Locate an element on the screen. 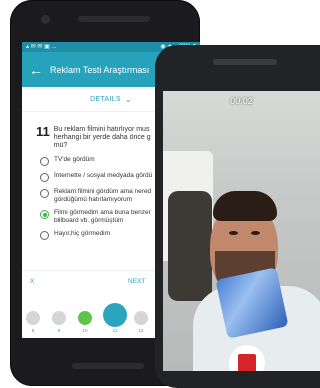  pager-number: 12 is located at coordinates (141, 330).